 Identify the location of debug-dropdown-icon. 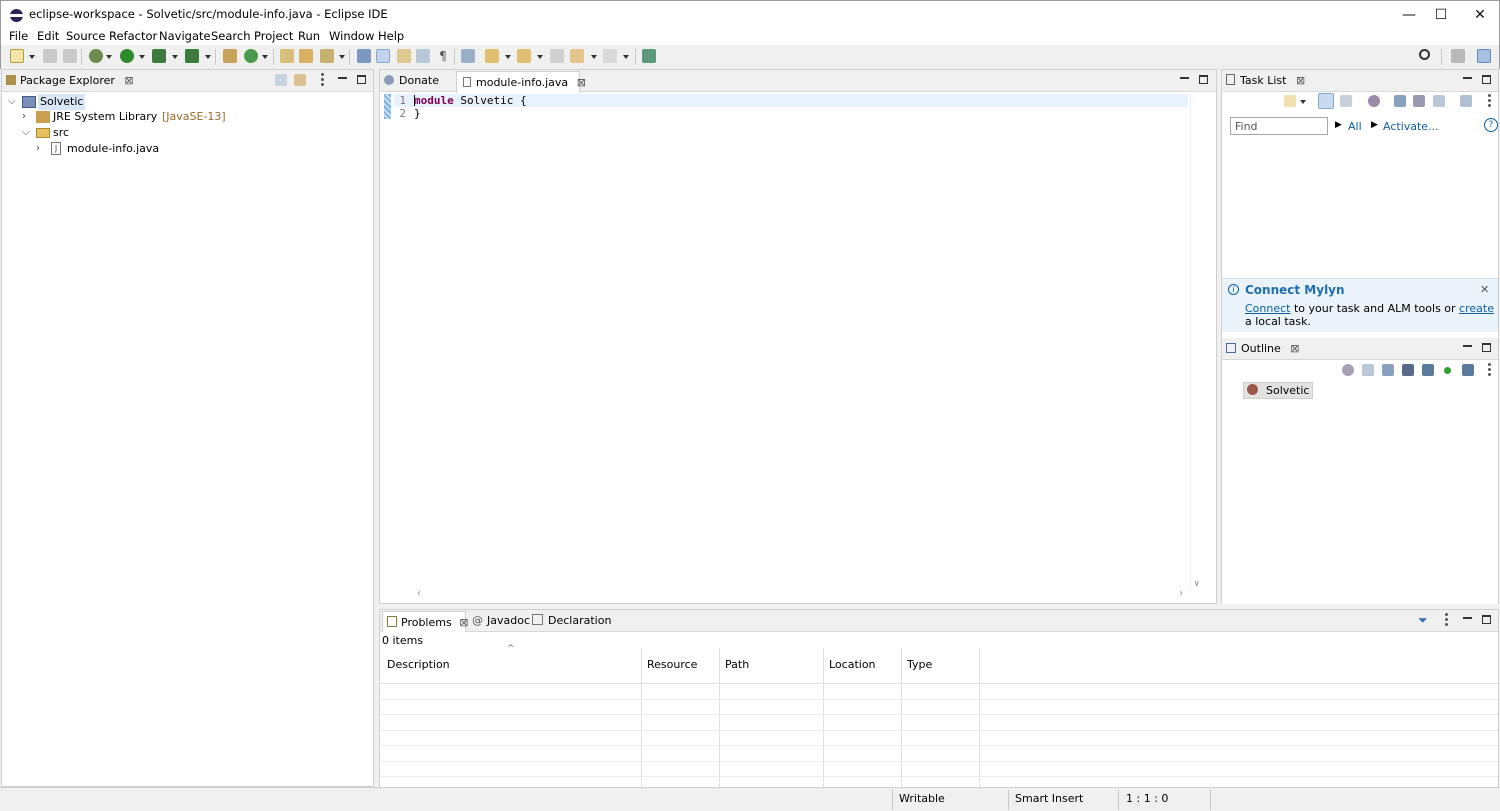
(109, 57).